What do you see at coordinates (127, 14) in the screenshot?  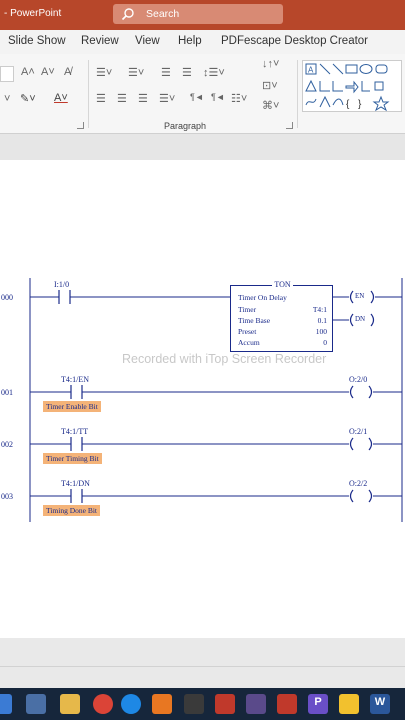 I see `search-icon` at bounding box center [127, 14].